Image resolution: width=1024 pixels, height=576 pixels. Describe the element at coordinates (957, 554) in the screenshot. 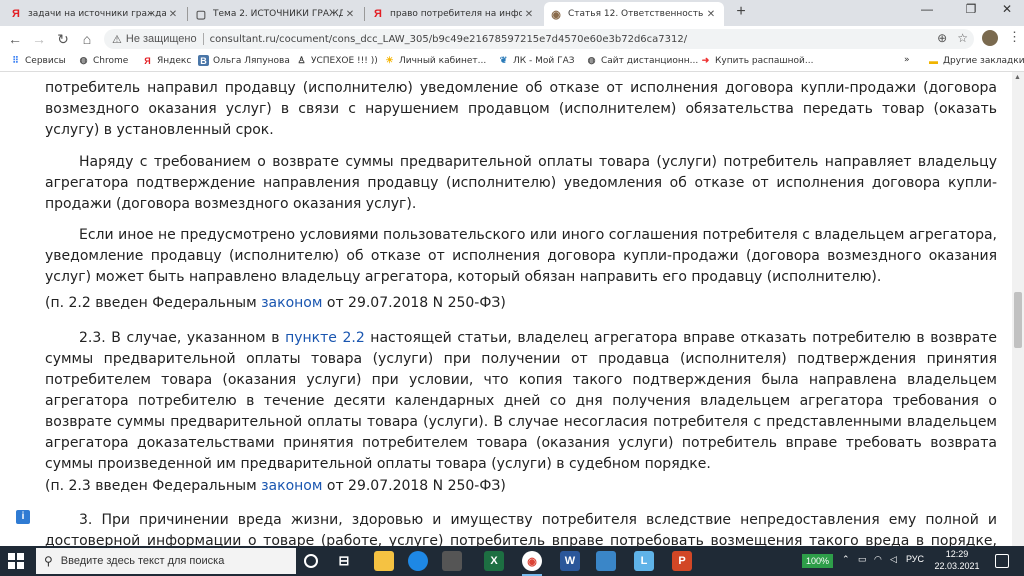

I see `clock-time: 12:29` at that location.